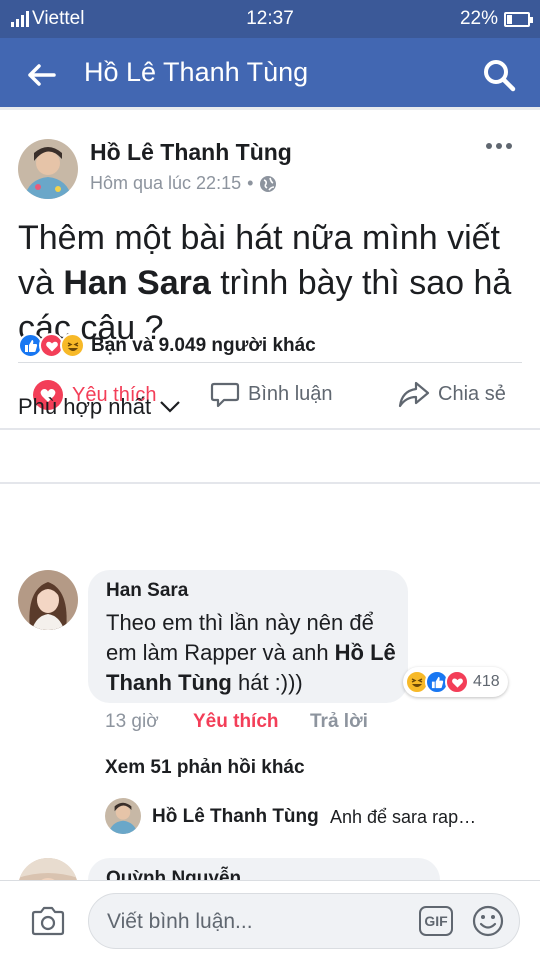  I want to click on battery-indicator: 22%, so click(496, 19).